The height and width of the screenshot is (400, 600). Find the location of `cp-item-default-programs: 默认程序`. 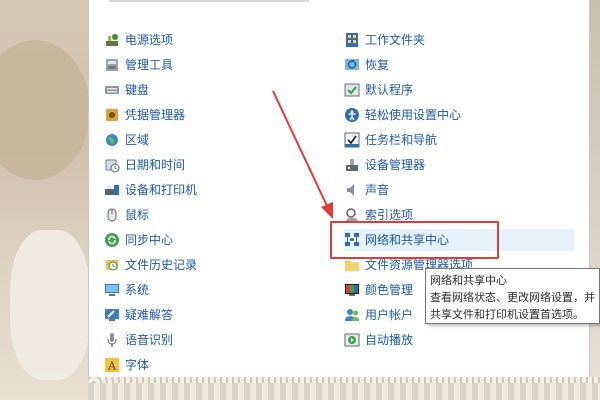

cp-item-default-programs: 默认程序 is located at coordinates (378, 90).